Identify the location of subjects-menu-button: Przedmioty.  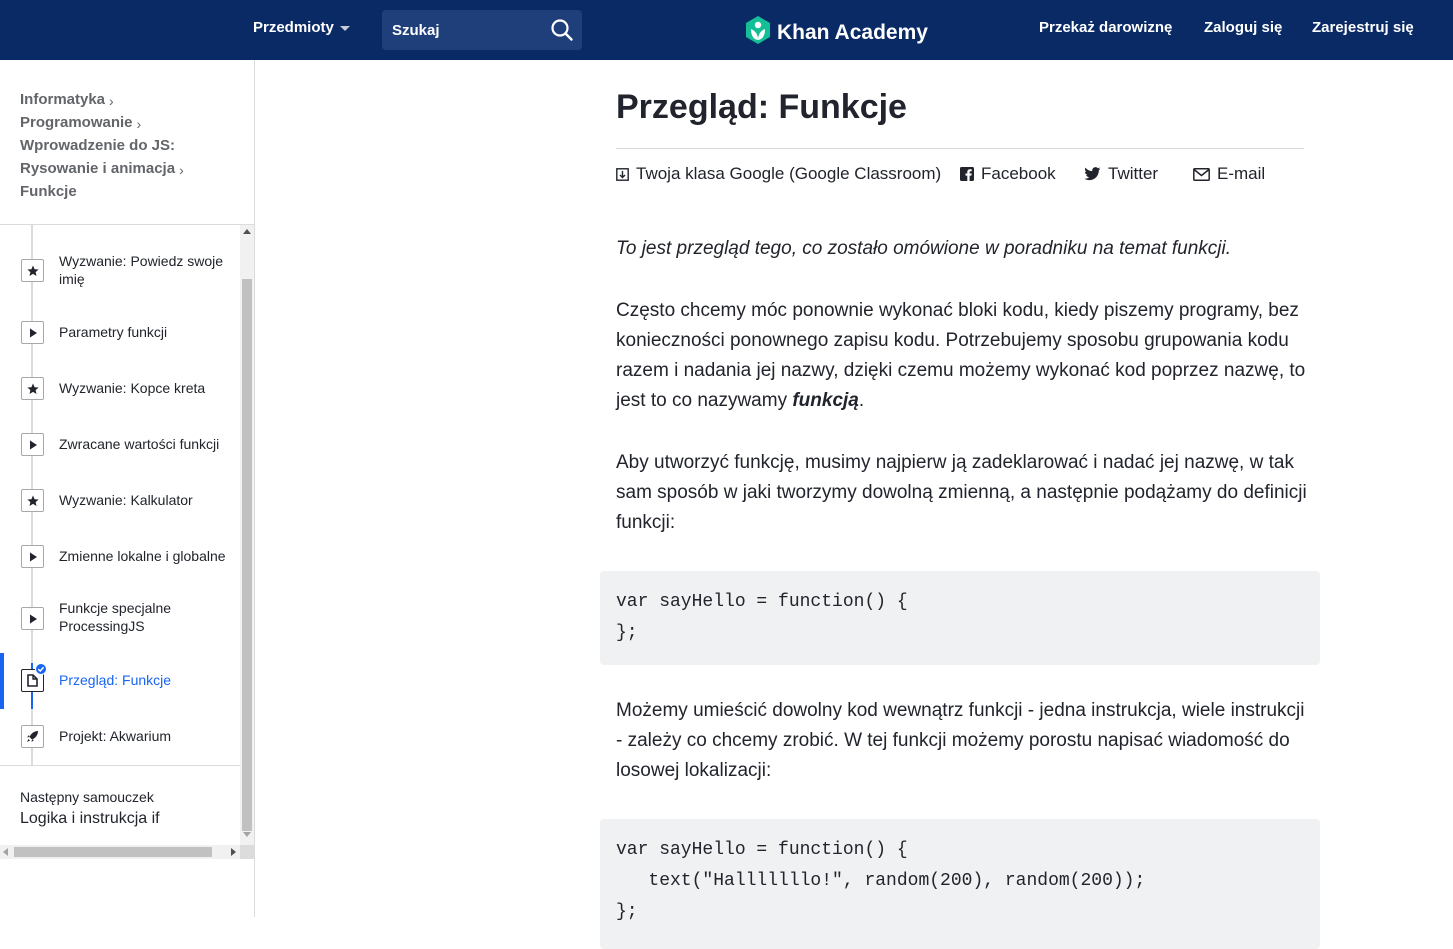
(301, 27).